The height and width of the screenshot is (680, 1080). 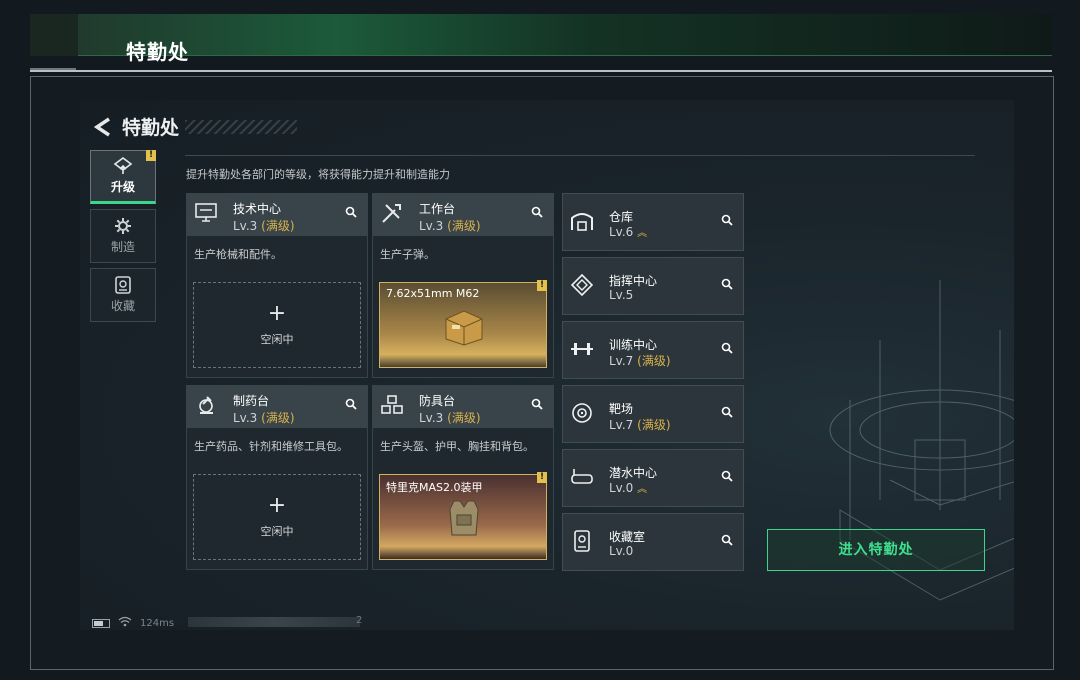 I want to click on tab-collection-label: 收藏, so click(x=122, y=306).